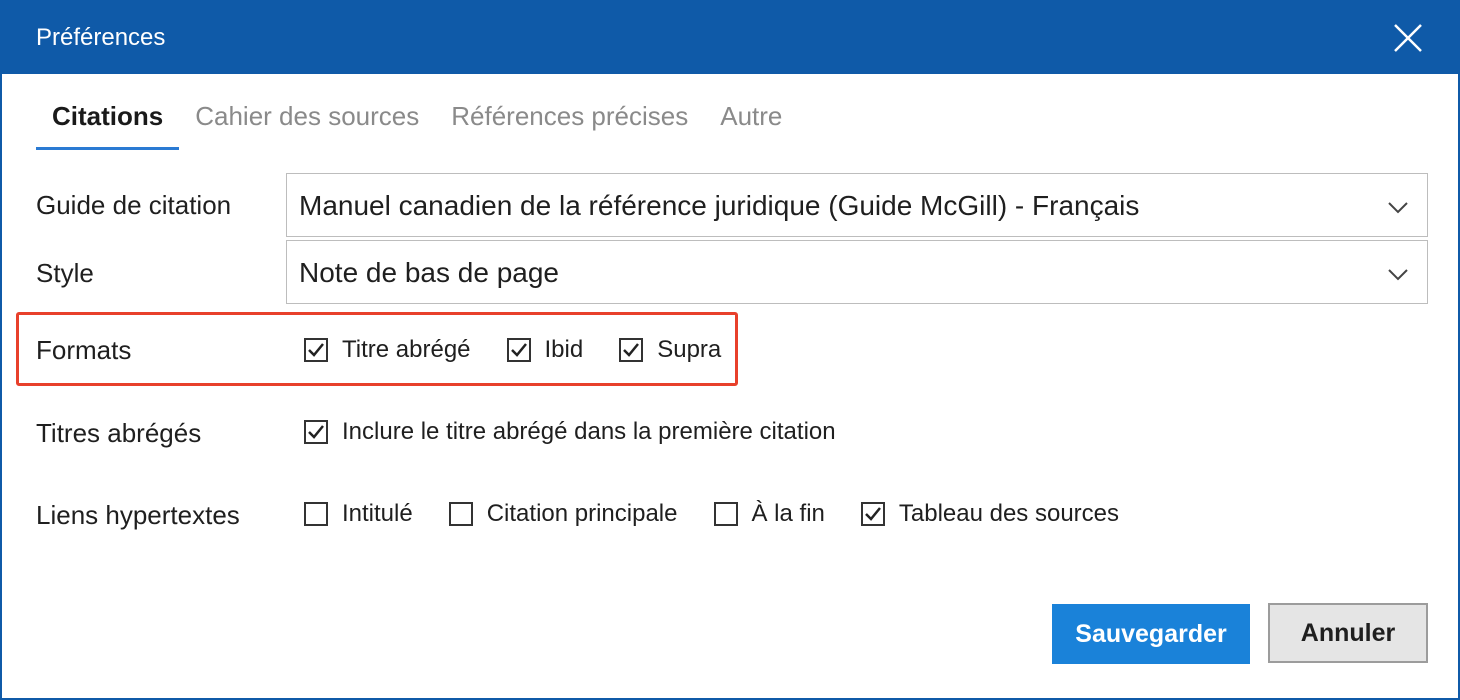 The image size is (1460, 700). Describe the element at coordinates (788, 513) in the screenshot. I see `a-la-fin-label: À la fin` at that location.